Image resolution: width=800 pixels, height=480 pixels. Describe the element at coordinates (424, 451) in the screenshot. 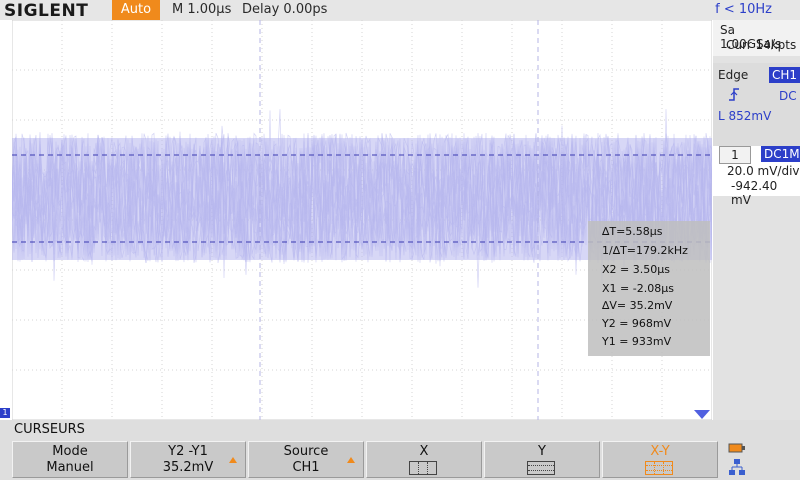

I see `x-label: X` at that location.